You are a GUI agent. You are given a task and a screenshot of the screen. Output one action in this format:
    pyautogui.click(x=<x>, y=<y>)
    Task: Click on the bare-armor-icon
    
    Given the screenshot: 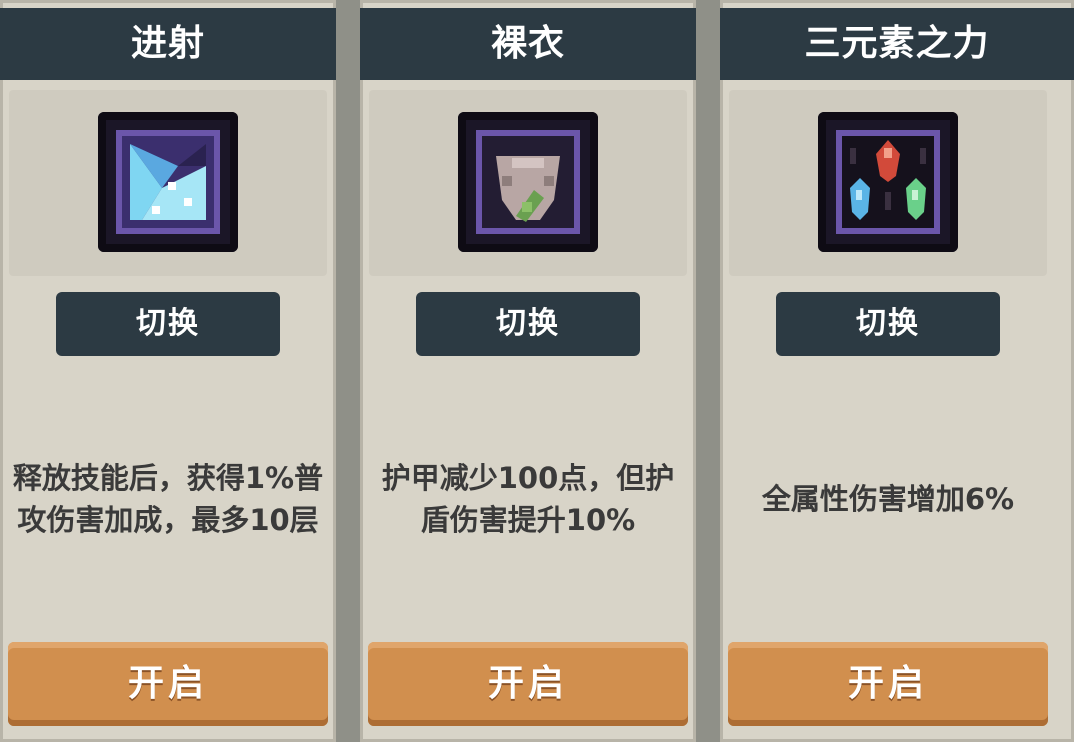 What is the action you would take?
    pyautogui.click(x=528, y=182)
    